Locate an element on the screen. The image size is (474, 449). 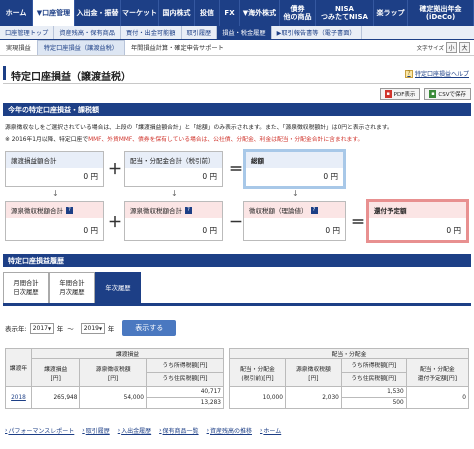
sub-nav-item-1: 資産残高・保有商品 is located at coordinates (87, 32).